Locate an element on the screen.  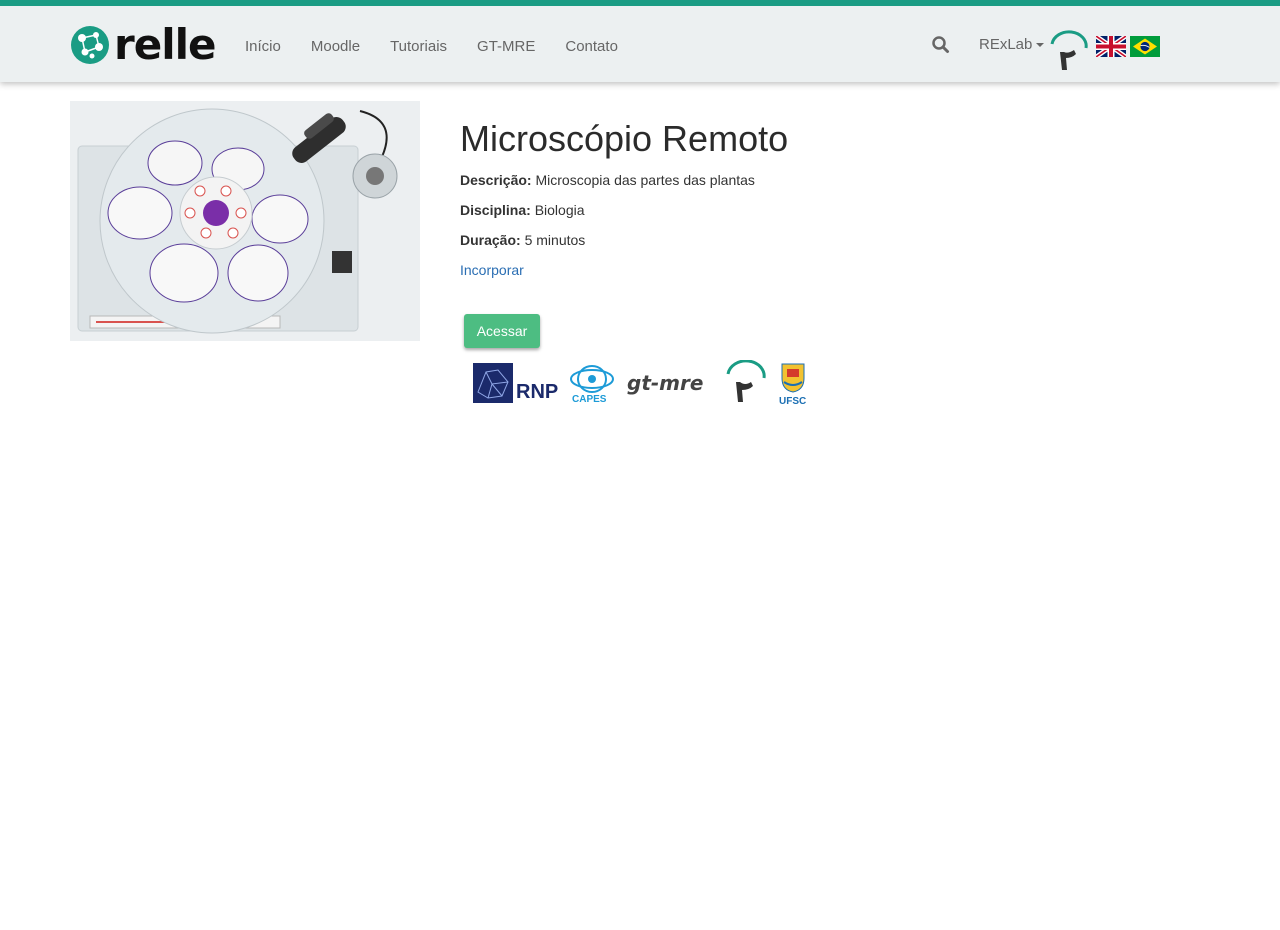
lab-photo is located at coordinates (245, 221).